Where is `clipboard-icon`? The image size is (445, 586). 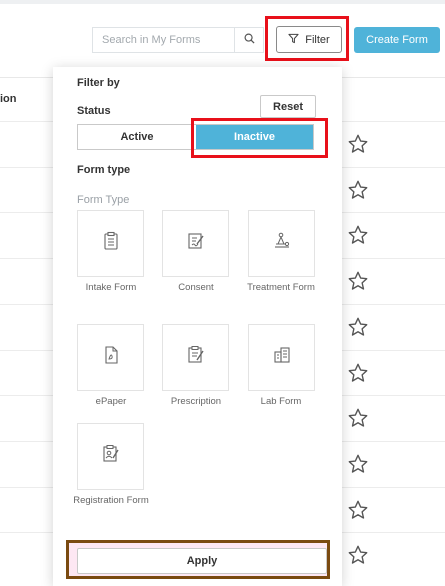 clipboard-icon is located at coordinates (111, 243).